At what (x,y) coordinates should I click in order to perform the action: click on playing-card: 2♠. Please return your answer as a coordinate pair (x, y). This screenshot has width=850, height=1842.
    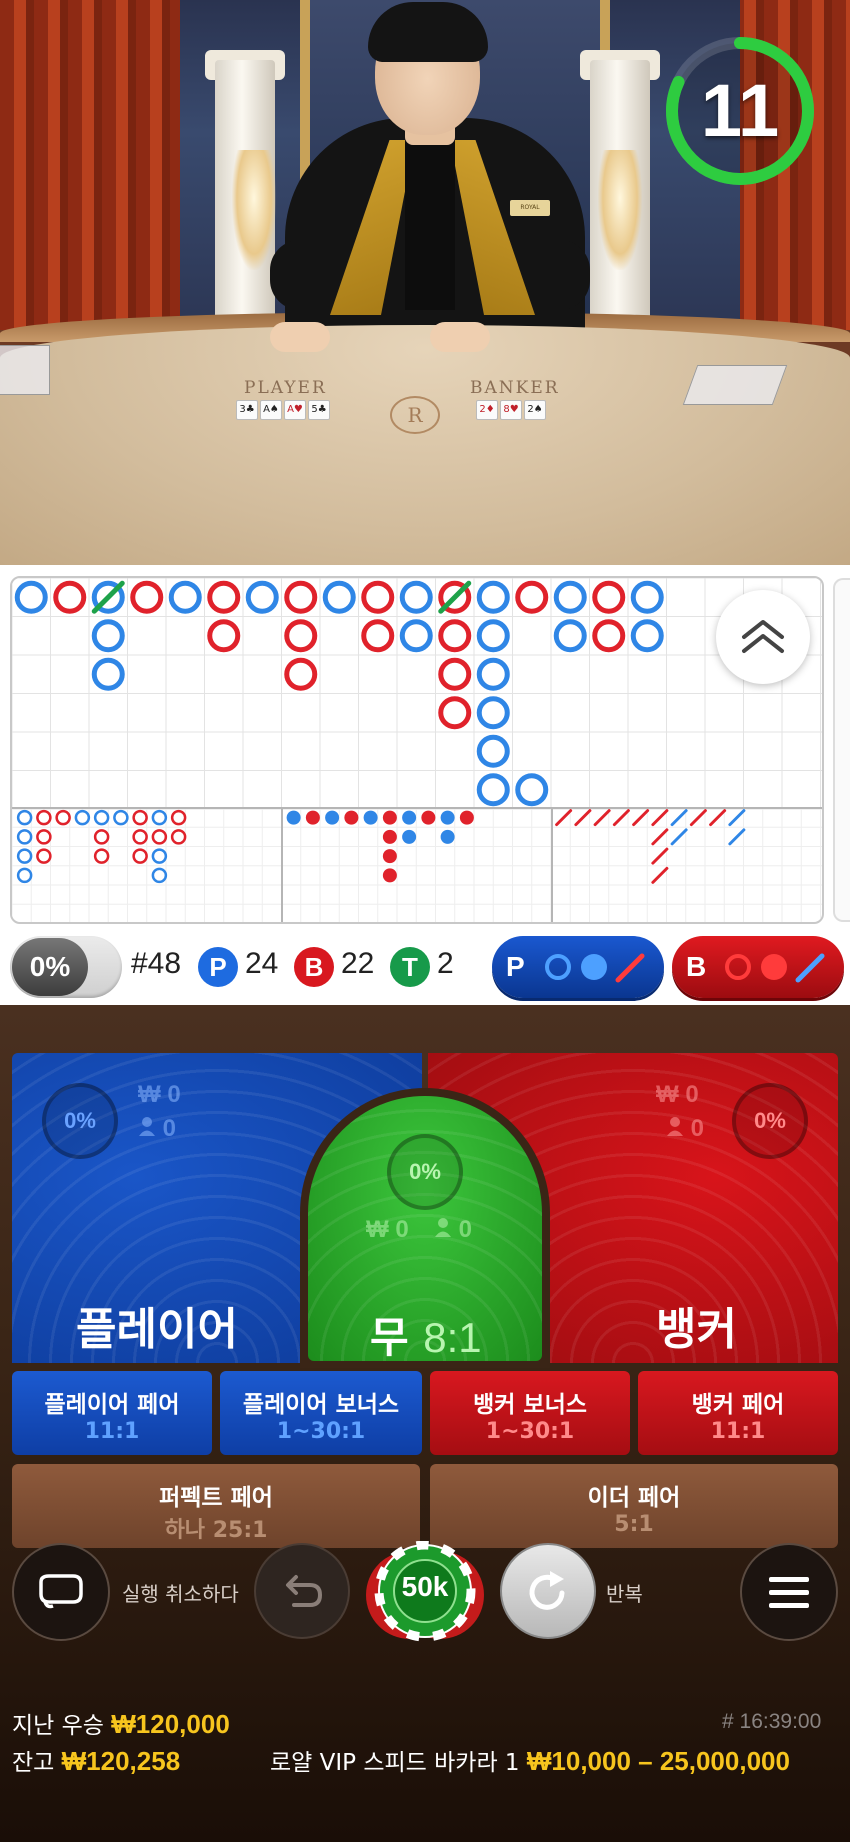
    Looking at the image, I should click on (535, 410).